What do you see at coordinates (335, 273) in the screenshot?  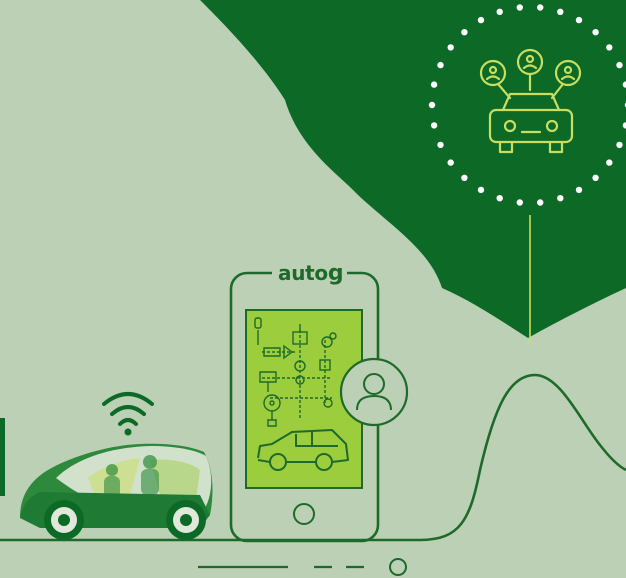 I see `logo-glyph: g` at bounding box center [335, 273].